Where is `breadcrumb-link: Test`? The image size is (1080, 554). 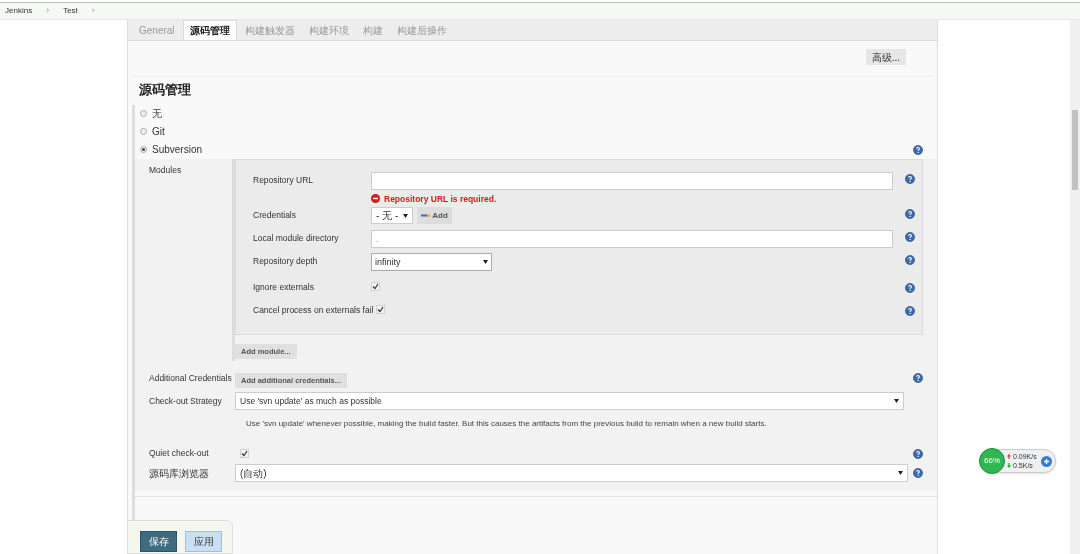
breadcrumb-link: Test is located at coordinates (70, 11).